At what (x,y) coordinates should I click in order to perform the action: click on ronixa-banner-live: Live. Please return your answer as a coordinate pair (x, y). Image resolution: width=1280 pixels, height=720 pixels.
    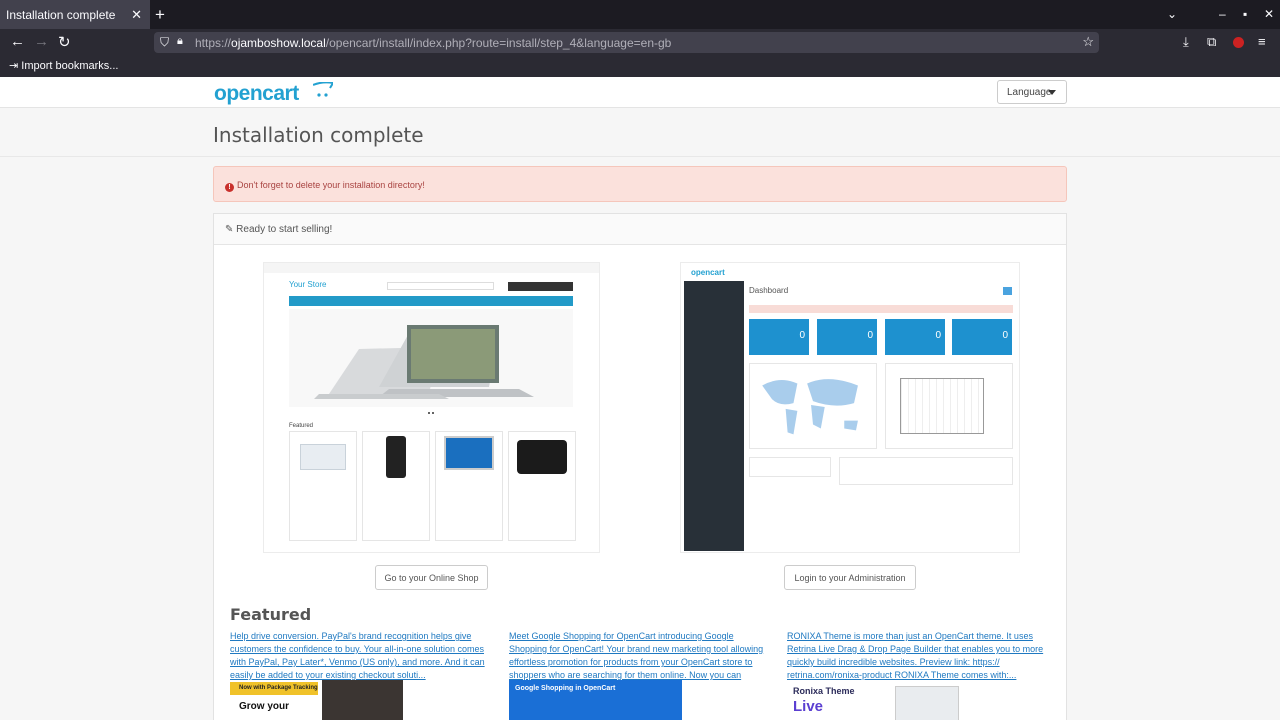
    Looking at the image, I should click on (808, 706).